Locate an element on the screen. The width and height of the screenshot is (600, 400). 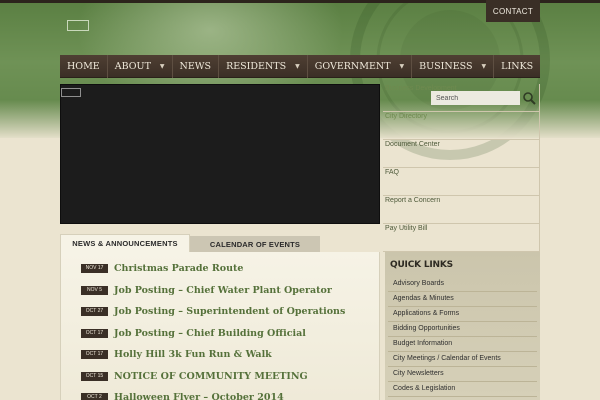
nav-item-label: BUSINESS is located at coordinates (446, 66).